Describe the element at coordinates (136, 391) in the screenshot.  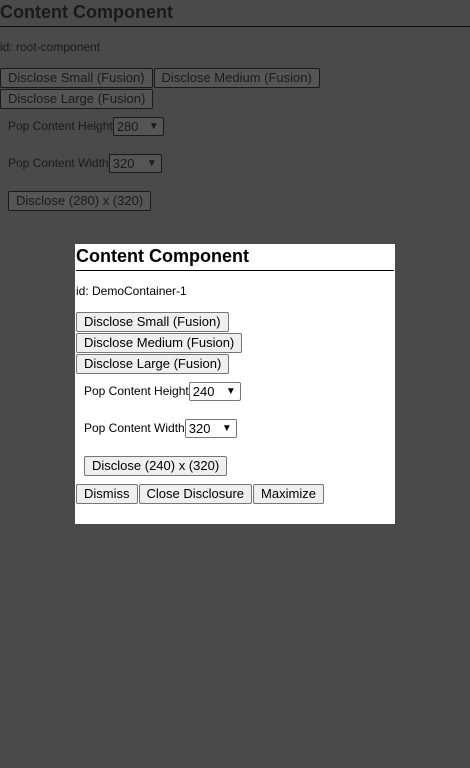
I see `modal-height-label: Pop Content Height` at that location.